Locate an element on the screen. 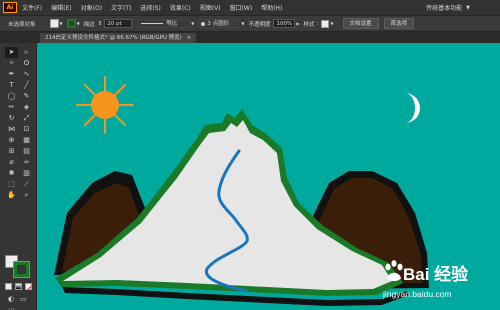 This screenshot has width=500, height=310. draw-mode-icon: ◐ is located at coordinates (11, 299).